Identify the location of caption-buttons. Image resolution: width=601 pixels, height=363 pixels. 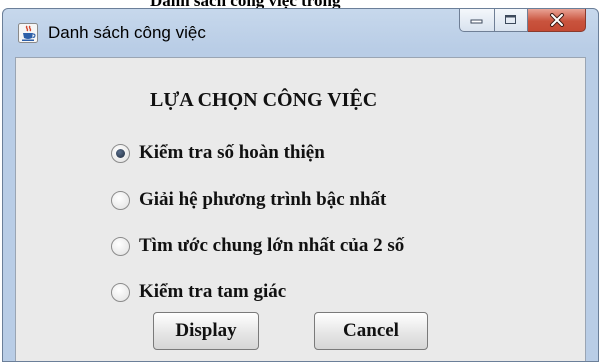
(522, 21).